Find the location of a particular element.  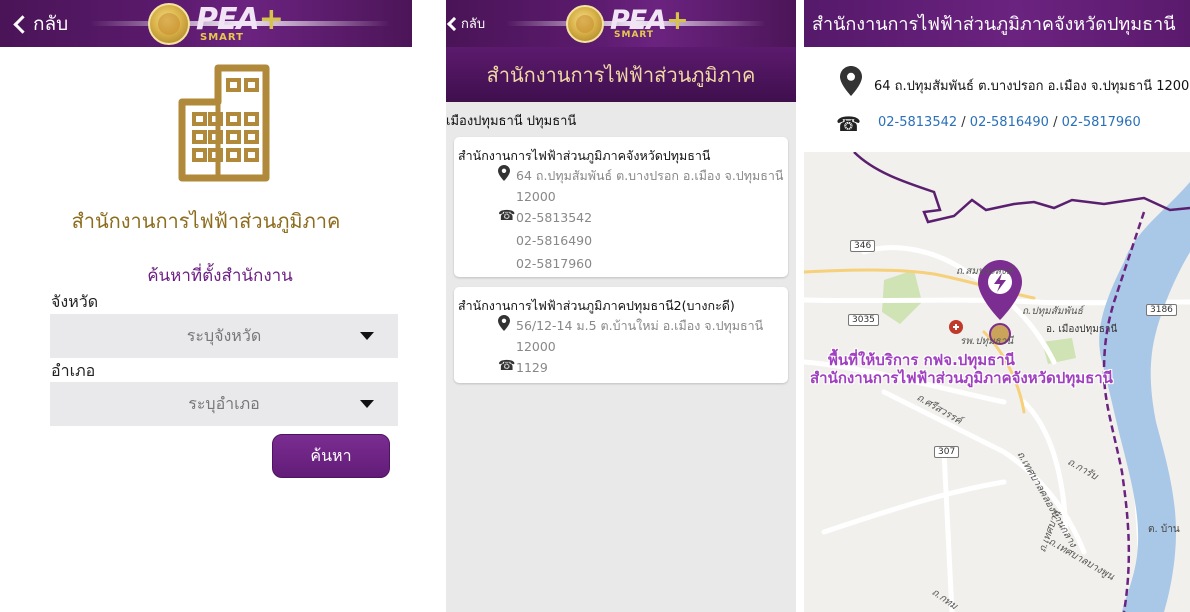

office-building-icon is located at coordinates (224, 123).